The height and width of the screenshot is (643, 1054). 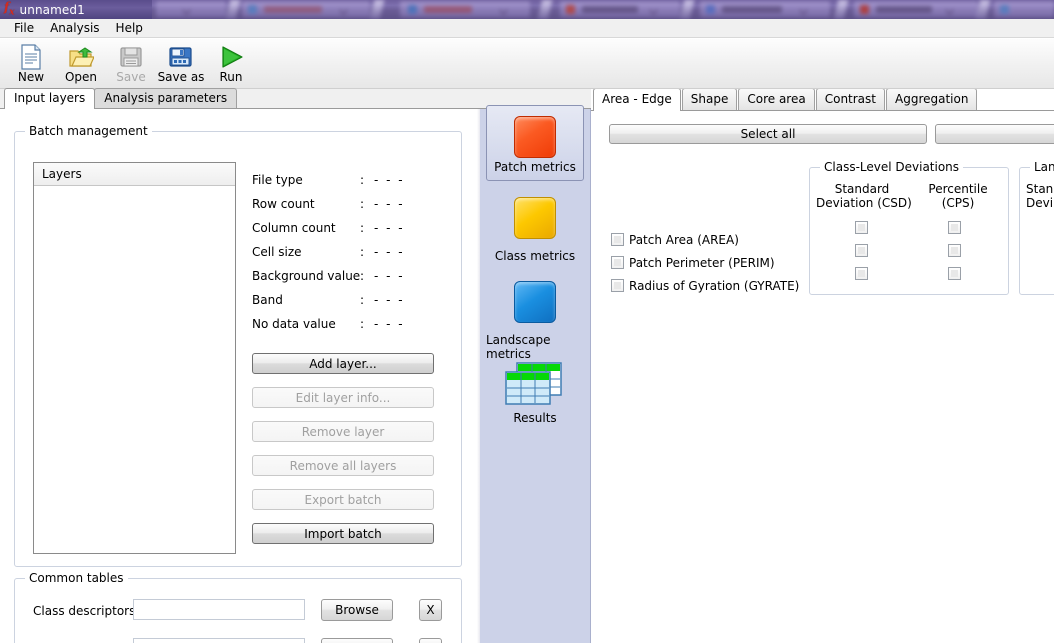 What do you see at coordinates (389, 180) in the screenshot?
I see `info-value-file-type: - - -` at bounding box center [389, 180].